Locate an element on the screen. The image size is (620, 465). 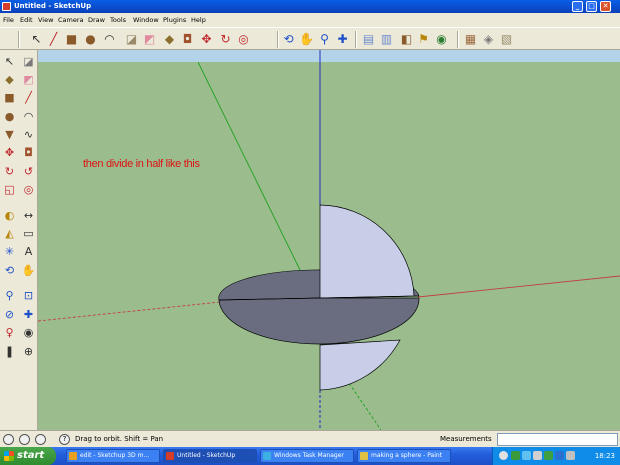
tray-misc-icon is located at coordinates (570, 455).